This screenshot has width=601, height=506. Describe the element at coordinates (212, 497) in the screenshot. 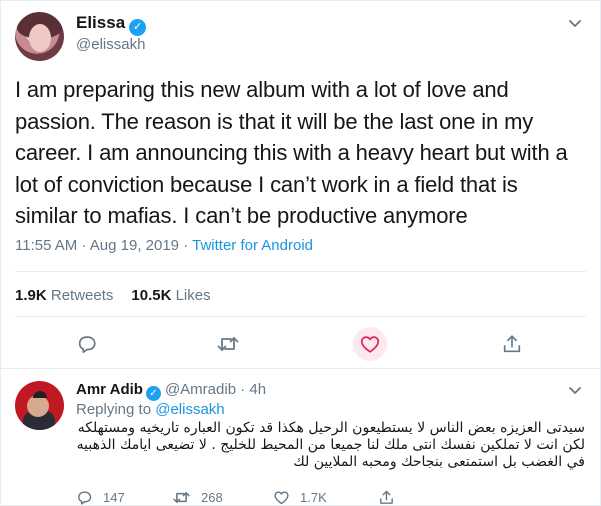

I see `reply-retweets-count: 268` at that location.